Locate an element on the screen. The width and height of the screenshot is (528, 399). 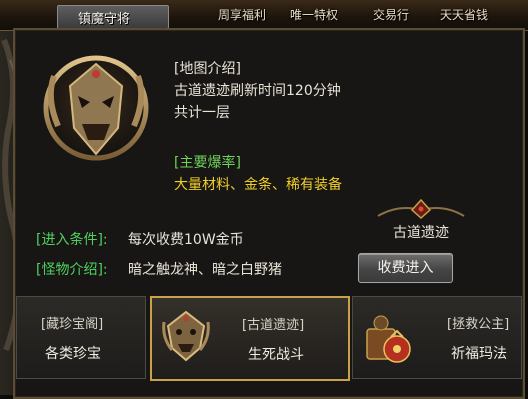
card-subtitle: 祈福玛法 is located at coordinates (479, 354).